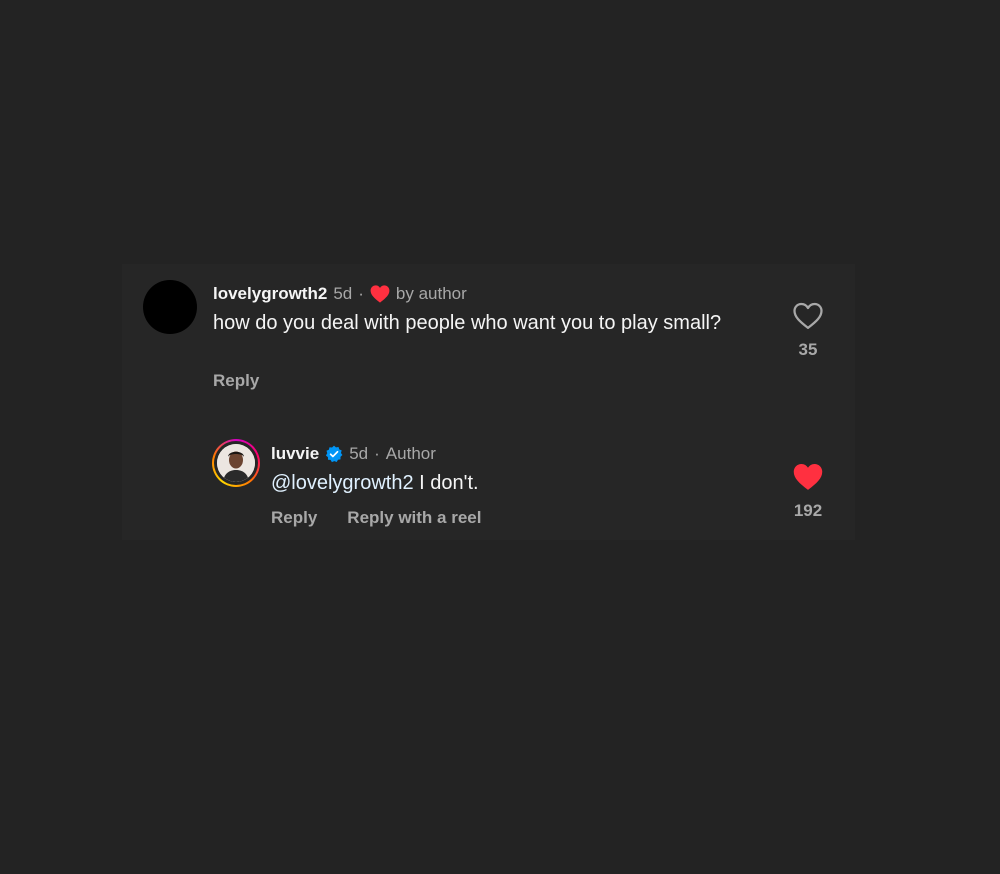  What do you see at coordinates (808, 349) in the screenshot?
I see `like-count: 35` at bounding box center [808, 349].